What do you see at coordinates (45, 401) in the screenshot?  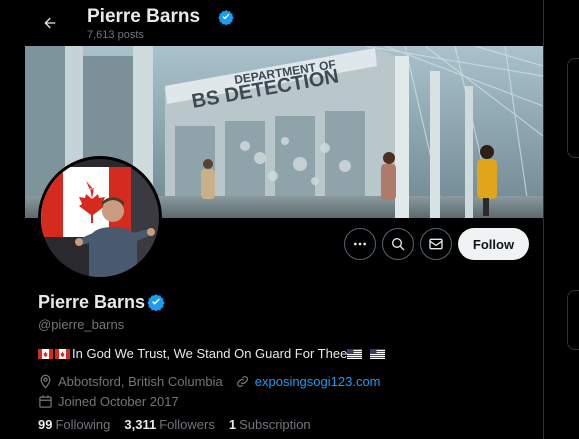 I see `calendar-icon` at bounding box center [45, 401].